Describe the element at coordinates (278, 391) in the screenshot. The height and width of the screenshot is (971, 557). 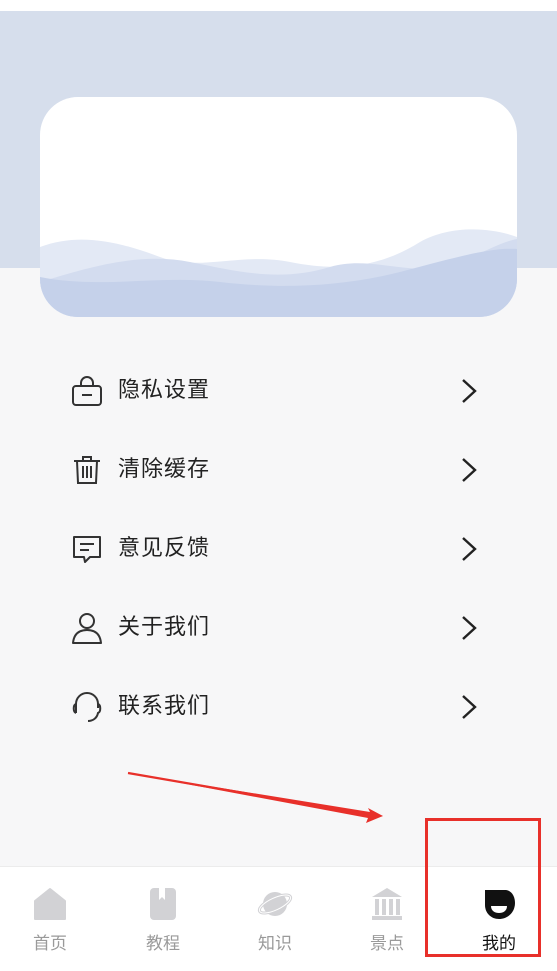
I see `menu-item-privacy: 隐私设置` at that location.